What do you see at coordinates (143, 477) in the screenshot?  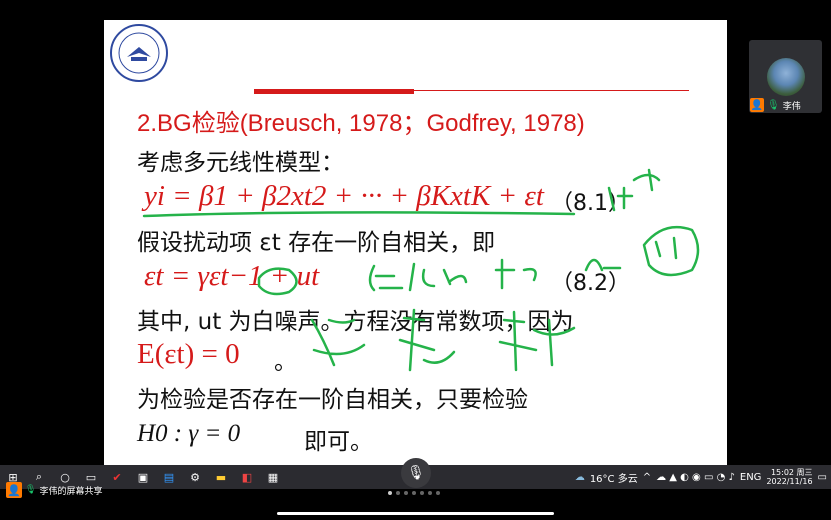 I see `app-icon-2: ▣` at bounding box center [143, 477].